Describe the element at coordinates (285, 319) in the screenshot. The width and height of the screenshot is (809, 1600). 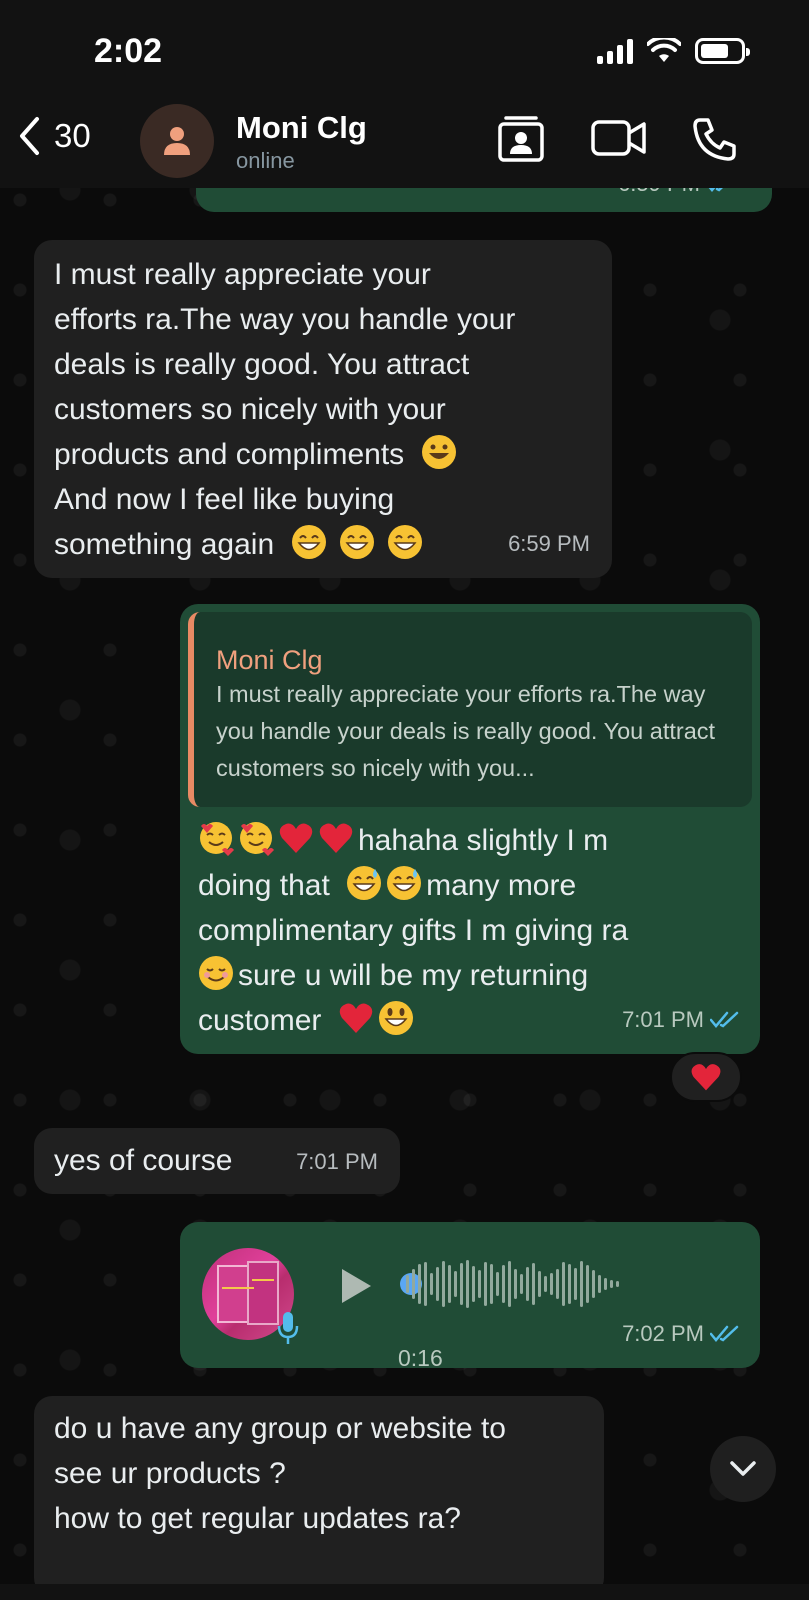
I see `message-line: efforts ra.The way you handle your` at that location.